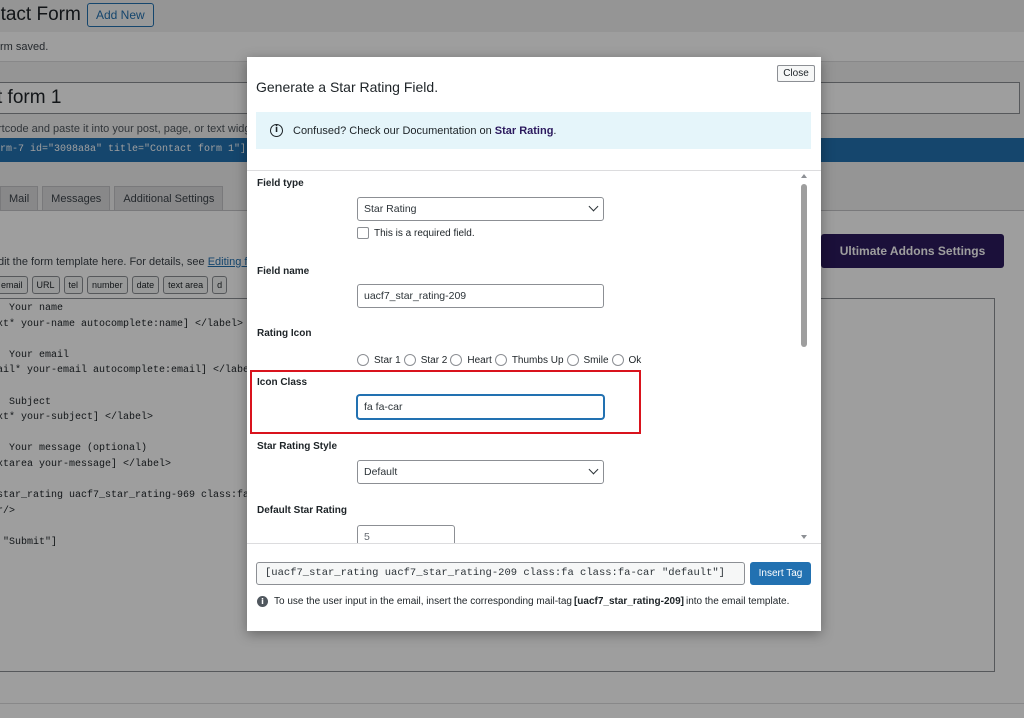 The height and width of the screenshot is (718, 1024). I want to click on rating-icon-option: Smile, so click(587, 360).